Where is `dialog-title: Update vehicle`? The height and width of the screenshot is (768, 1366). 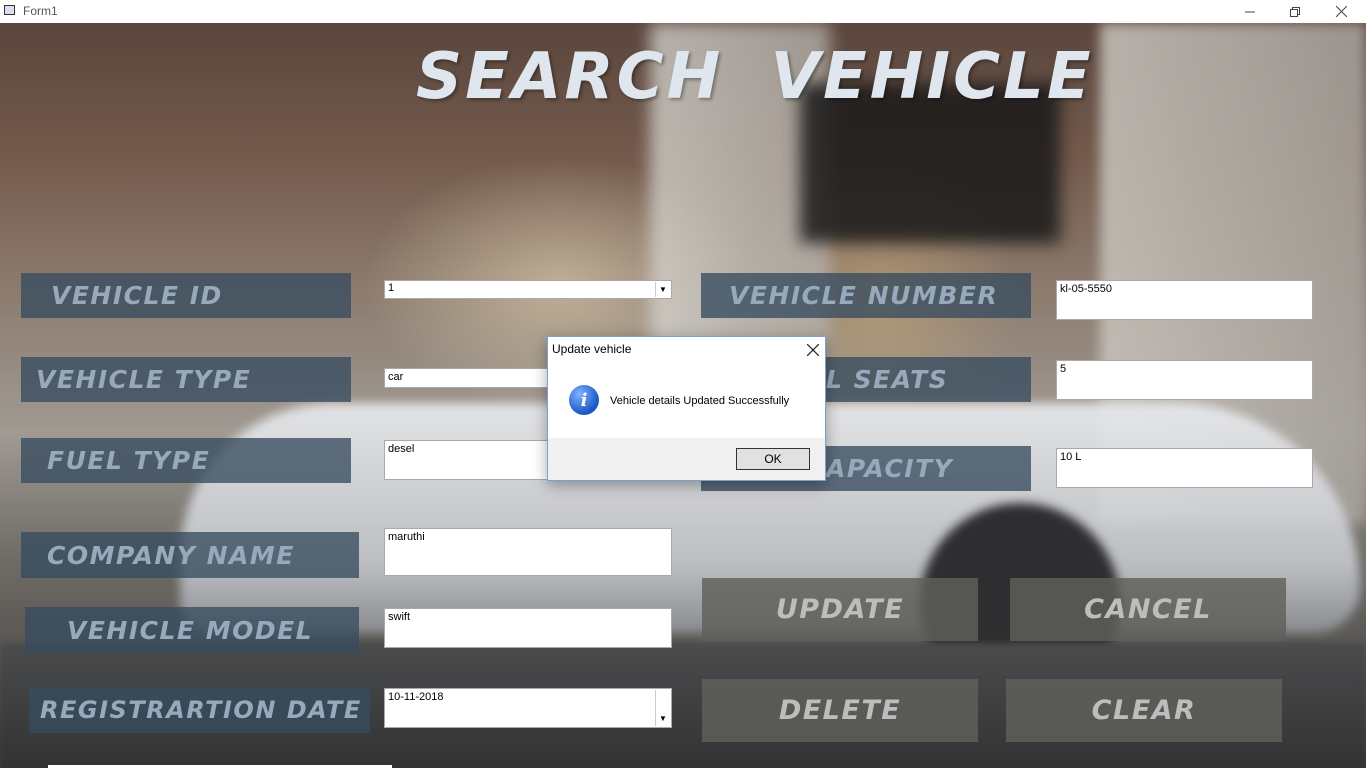 dialog-title: Update vehicle is located at coordinates (592, 349).